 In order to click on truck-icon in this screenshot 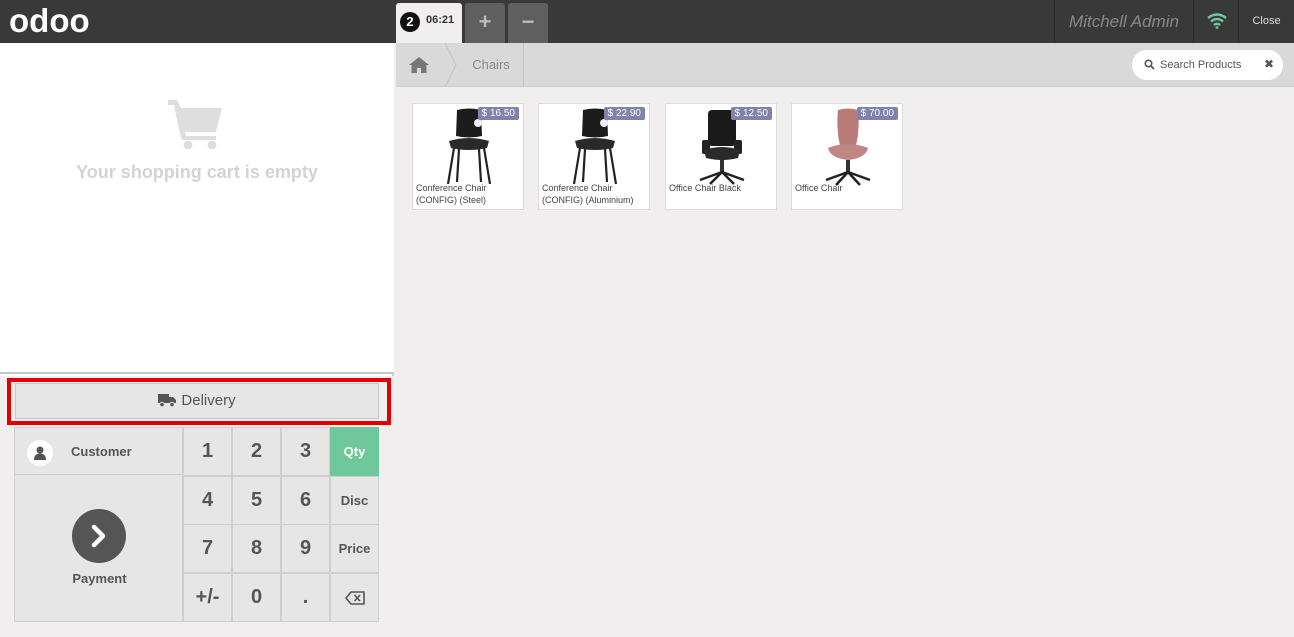, I will do `click(167, 403)`.